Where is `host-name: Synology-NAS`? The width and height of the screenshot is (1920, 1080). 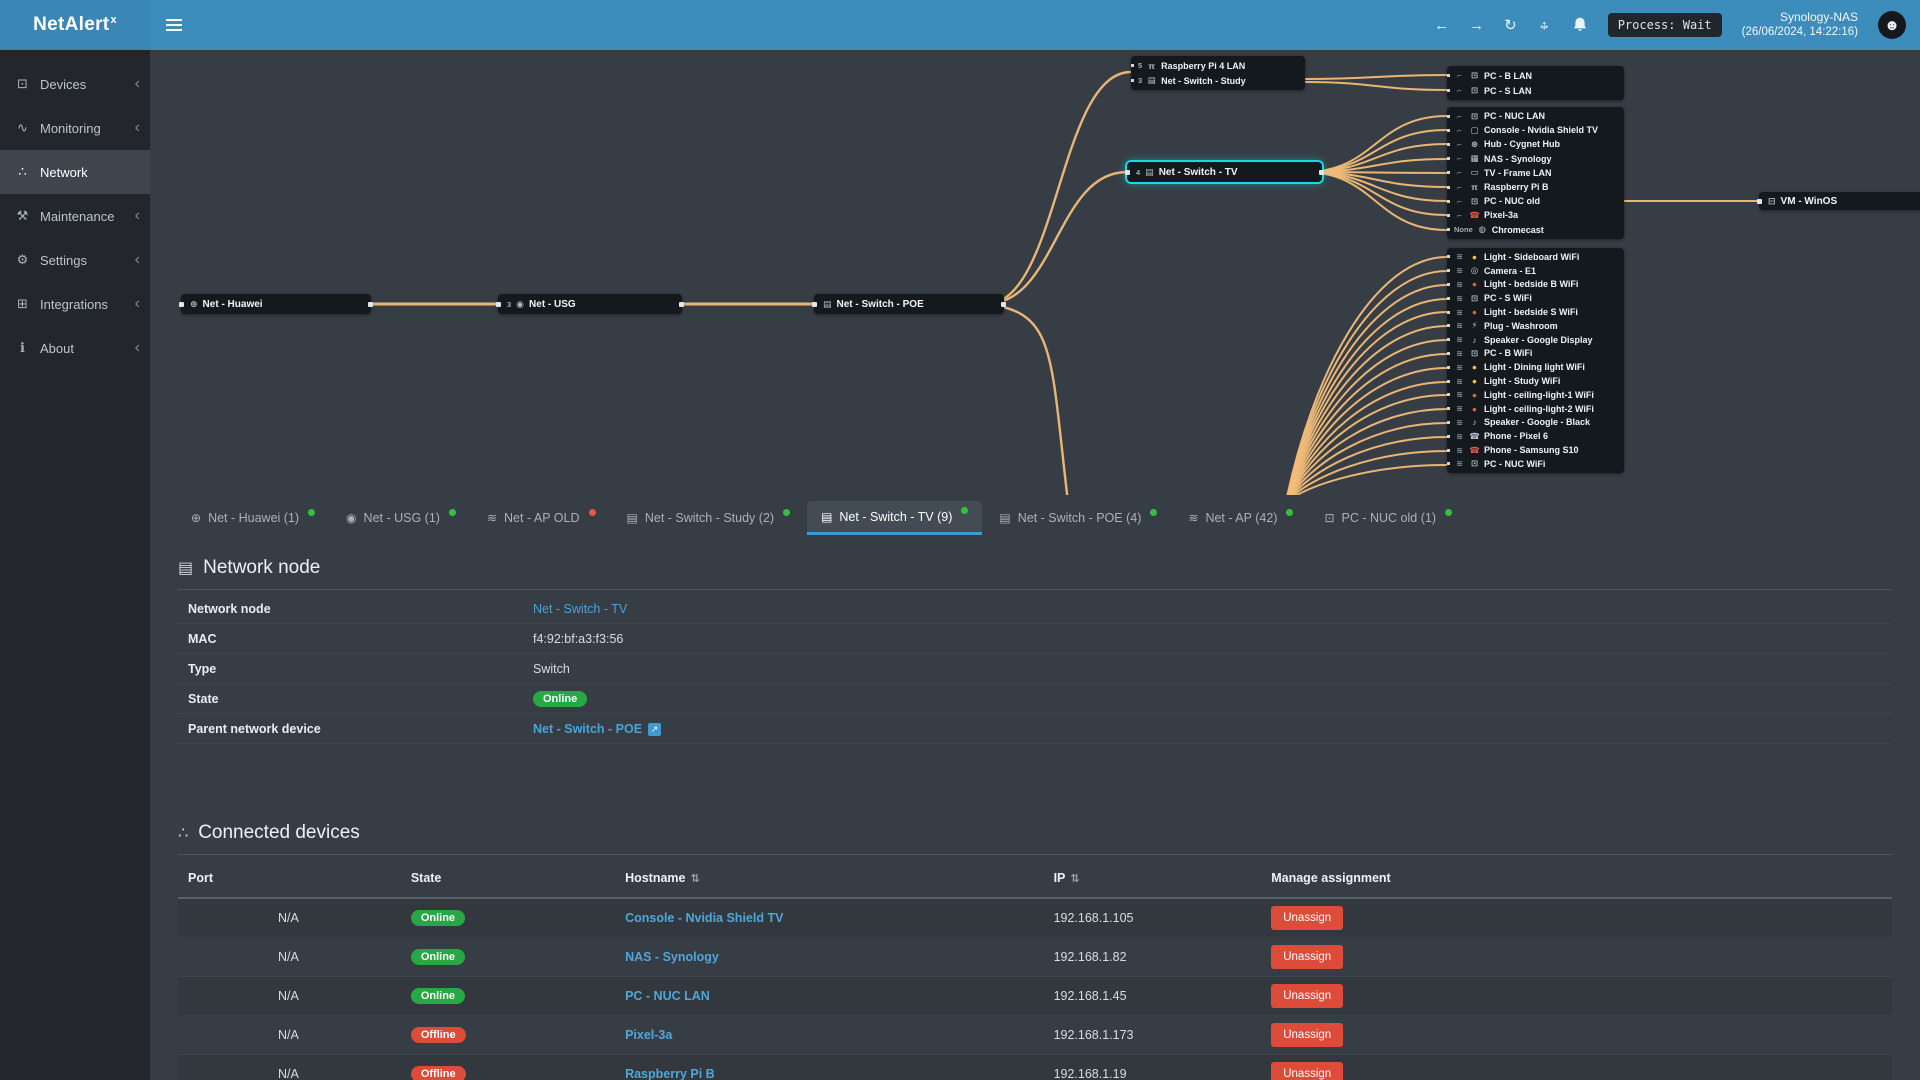 host-name: Synology-NAS is located at coordinates (1818, 17).